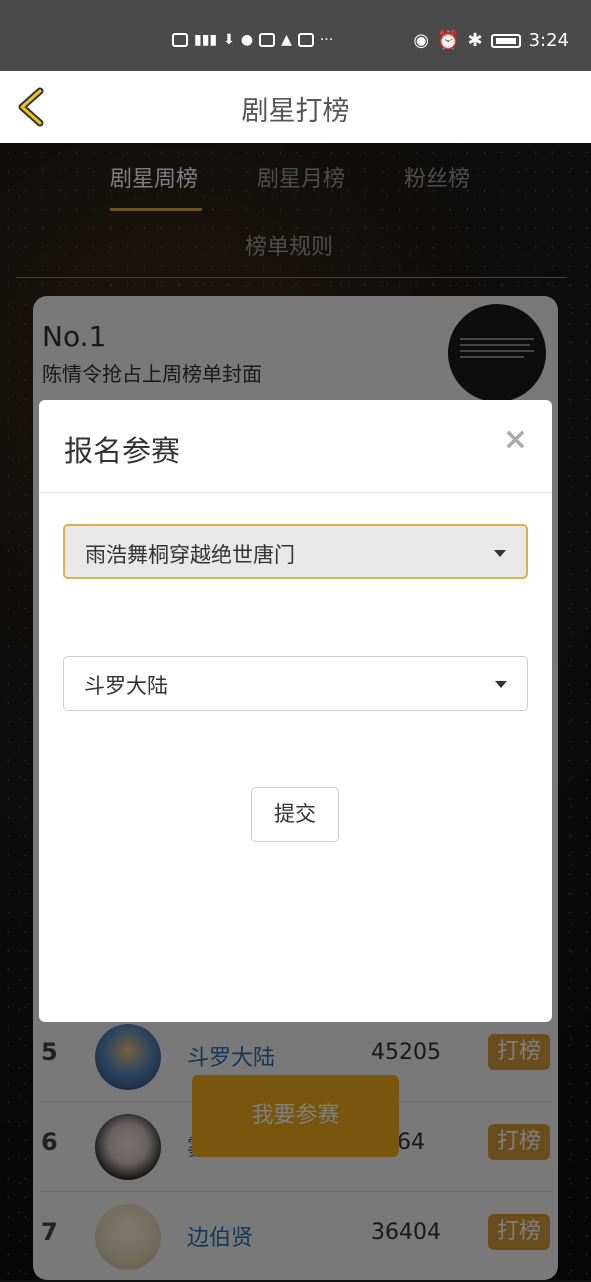  Describe the element at coordinates (295, 492) in the screenshot. I see `modal-header-divider` at that location.